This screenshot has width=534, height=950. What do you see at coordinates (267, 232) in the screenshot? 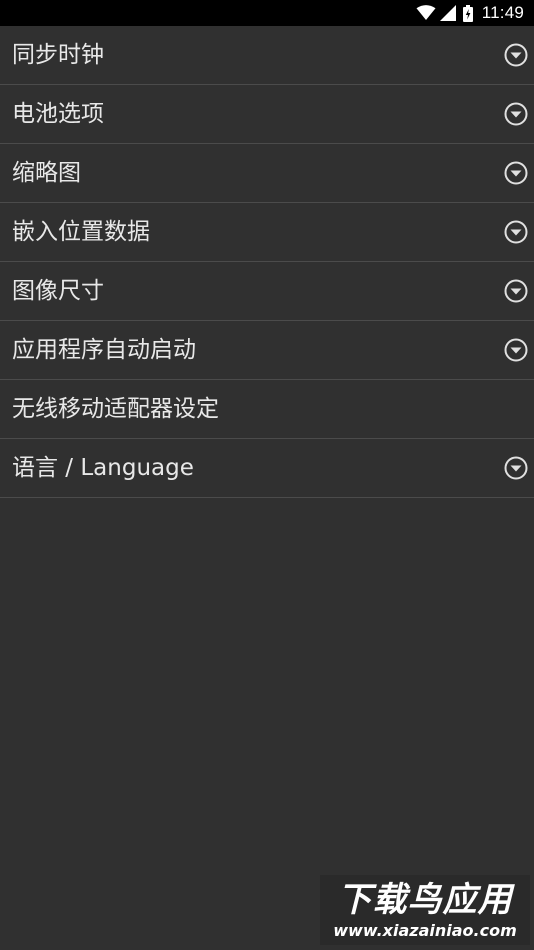
I see `setting-embed-location: 嵌入位置数据` at bounding box center [267, 232].